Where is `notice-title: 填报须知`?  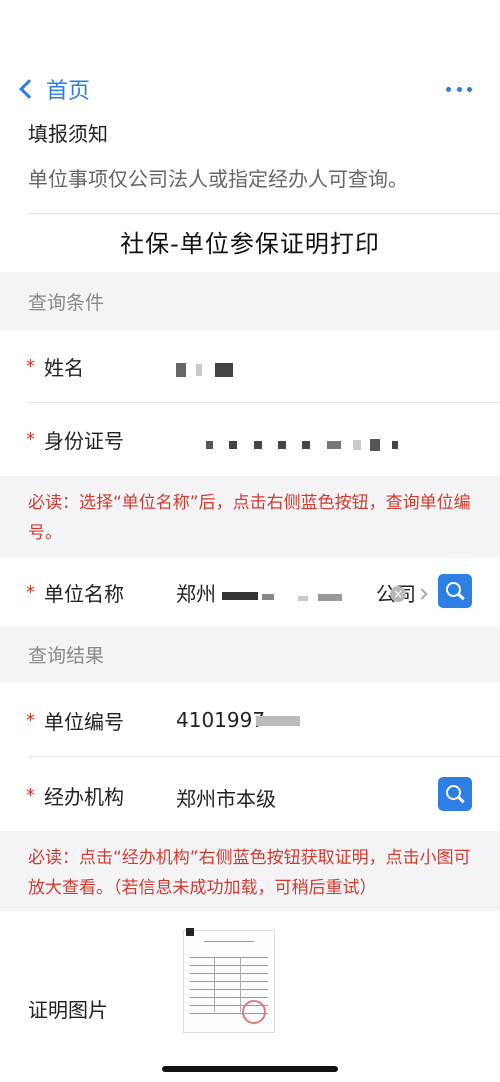
notice-title: 填报须知 is located at coordinates (68, 134).